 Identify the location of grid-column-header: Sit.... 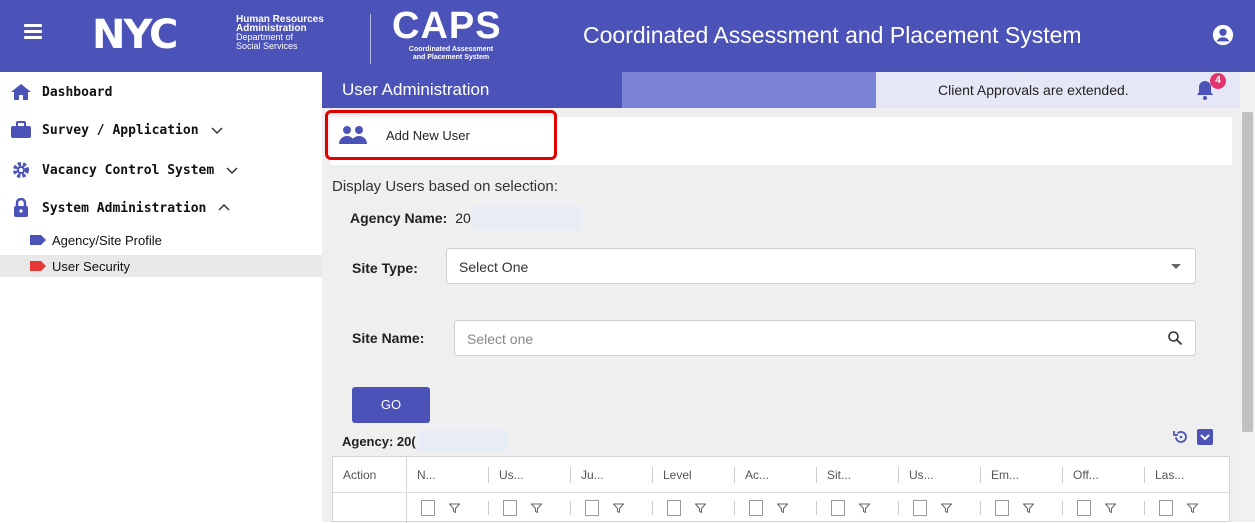
(858, 474).